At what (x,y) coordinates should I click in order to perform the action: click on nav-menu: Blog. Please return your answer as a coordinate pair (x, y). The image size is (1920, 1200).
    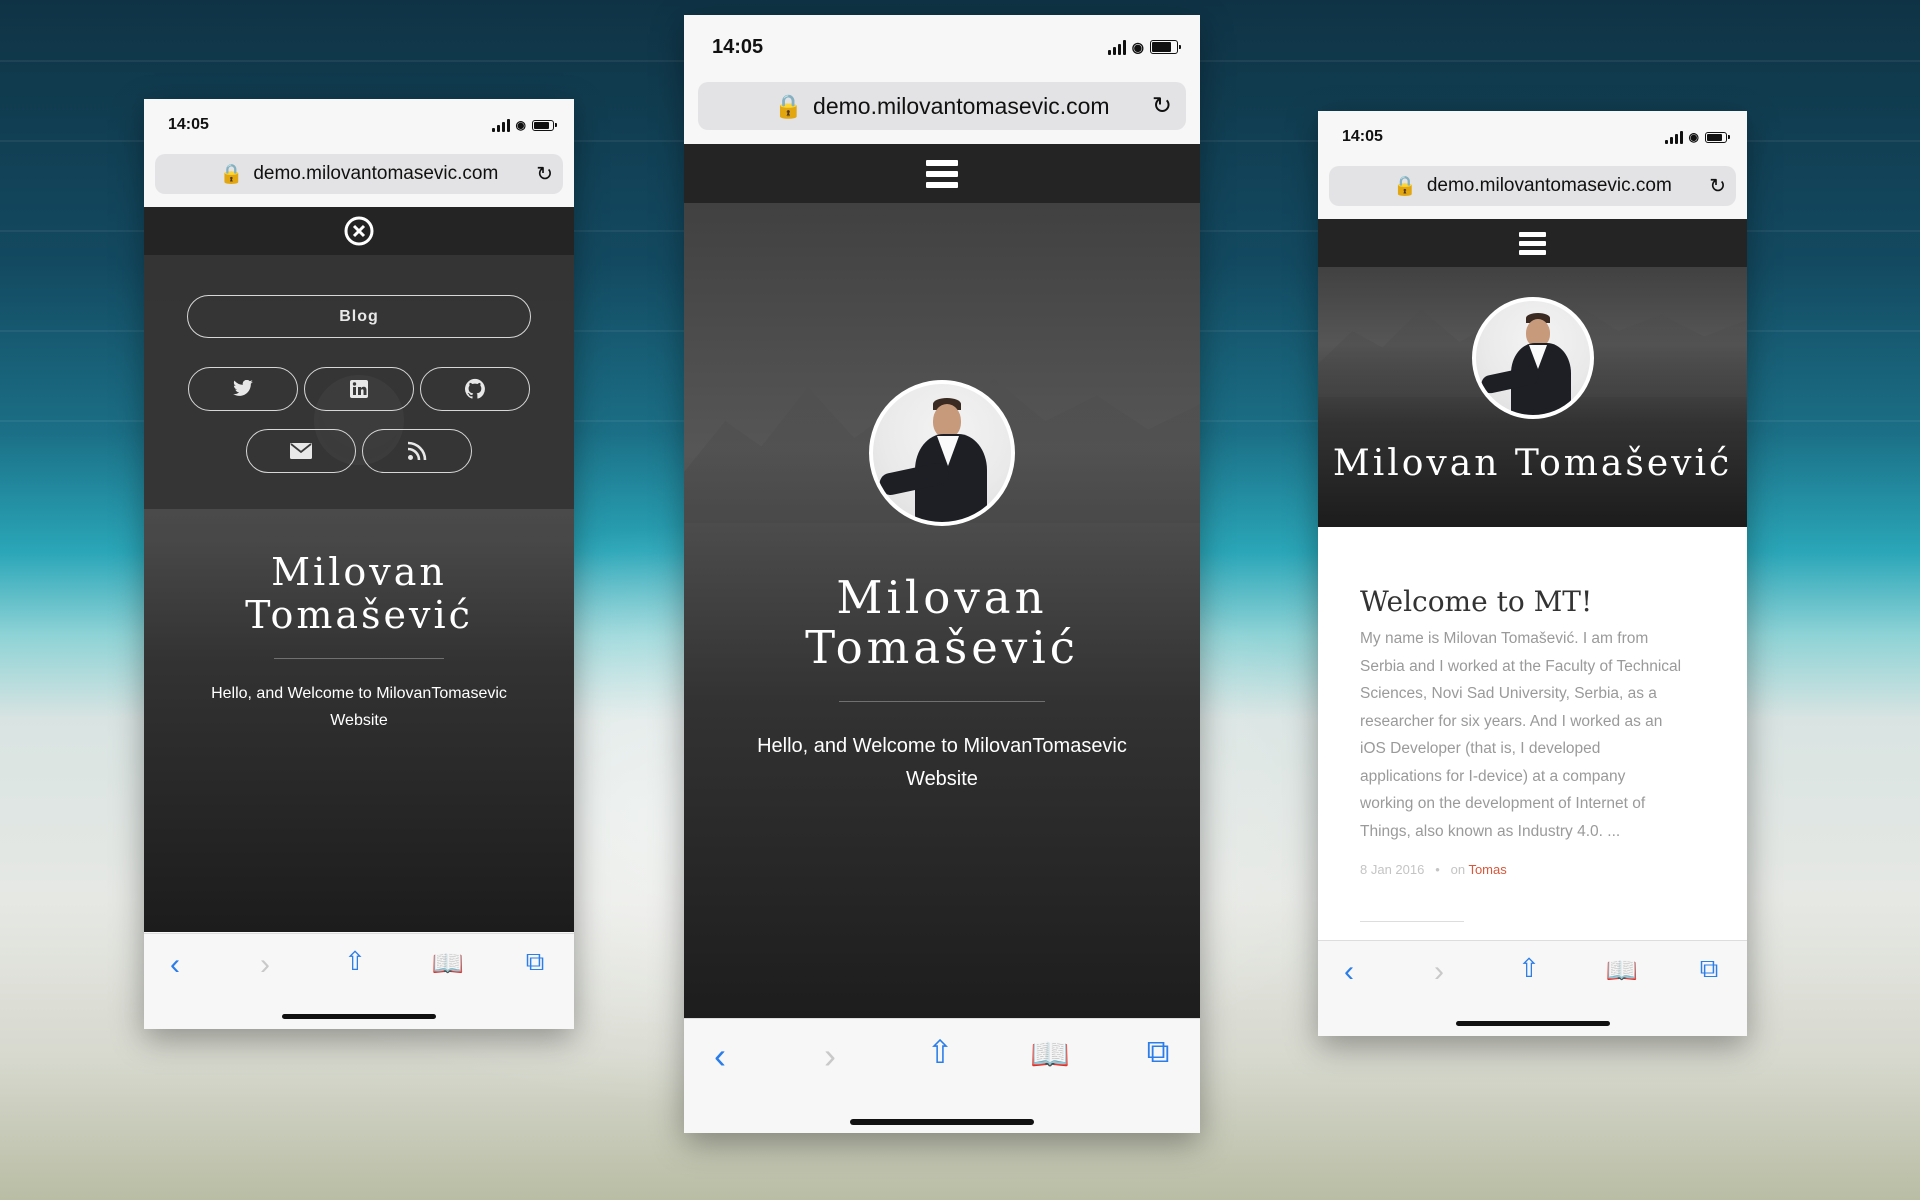
    Looking at the image, I should click on (359, 382).